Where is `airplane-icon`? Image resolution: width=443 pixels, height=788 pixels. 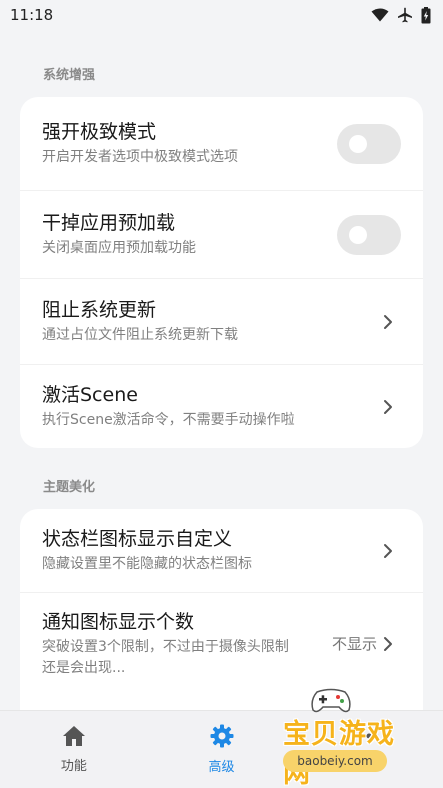
airplane-icon is located at coordinates (405, 15).